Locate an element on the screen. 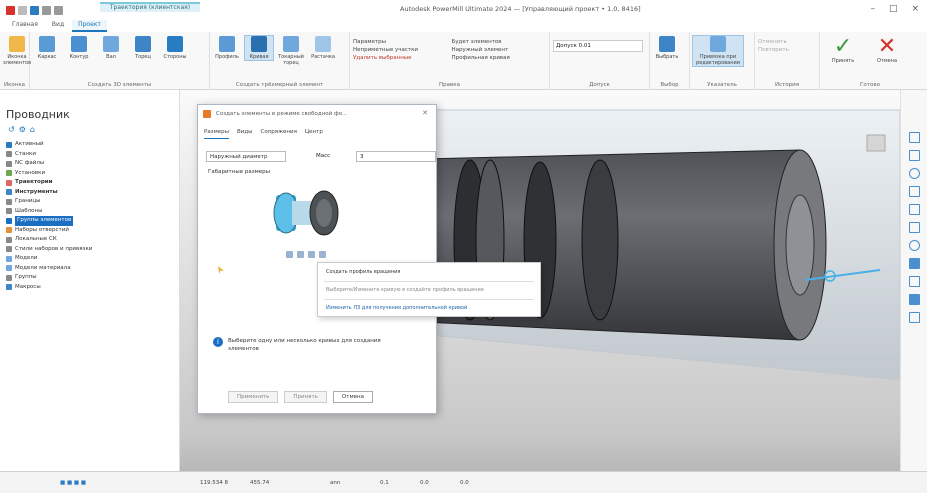  tab-dimensions: Размеры is located at coordinates (216, 134).